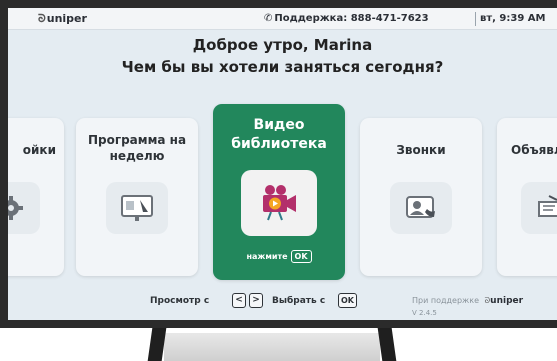  What do you see at coordinates (351, 18) in the screenshot?
I see `support-text: Поддержка: 888-471-7623` at bounding box center [351, 18].